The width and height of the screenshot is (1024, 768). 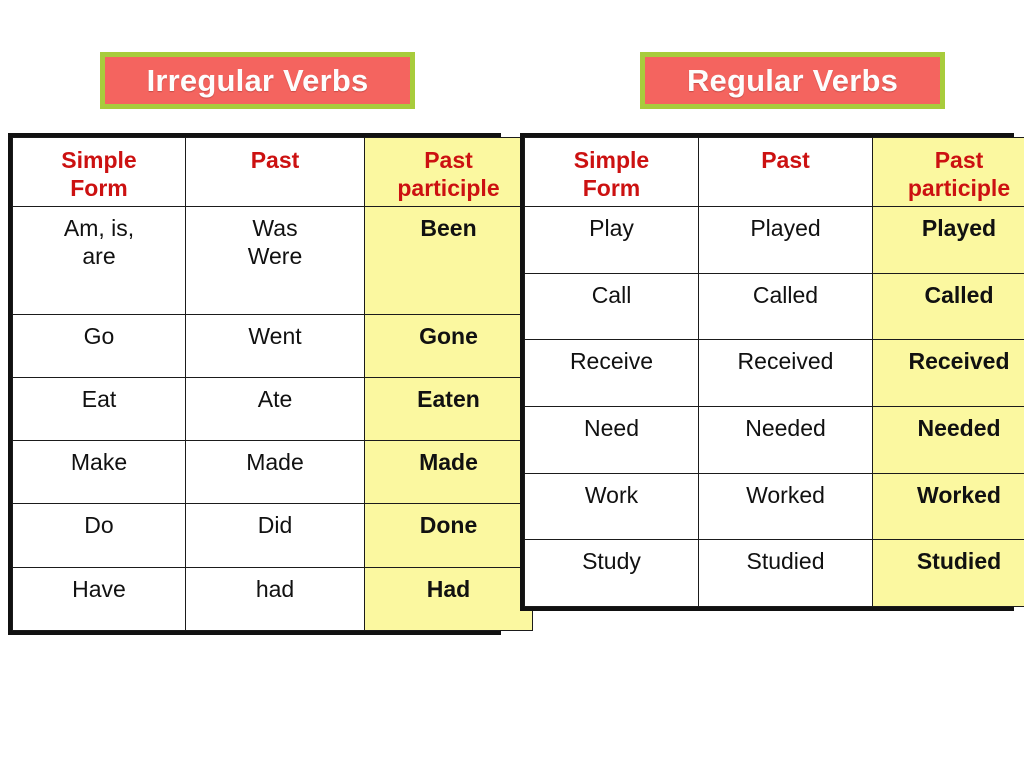 I want to click on cell-simple-form: Have, so click(x=99, y=599).